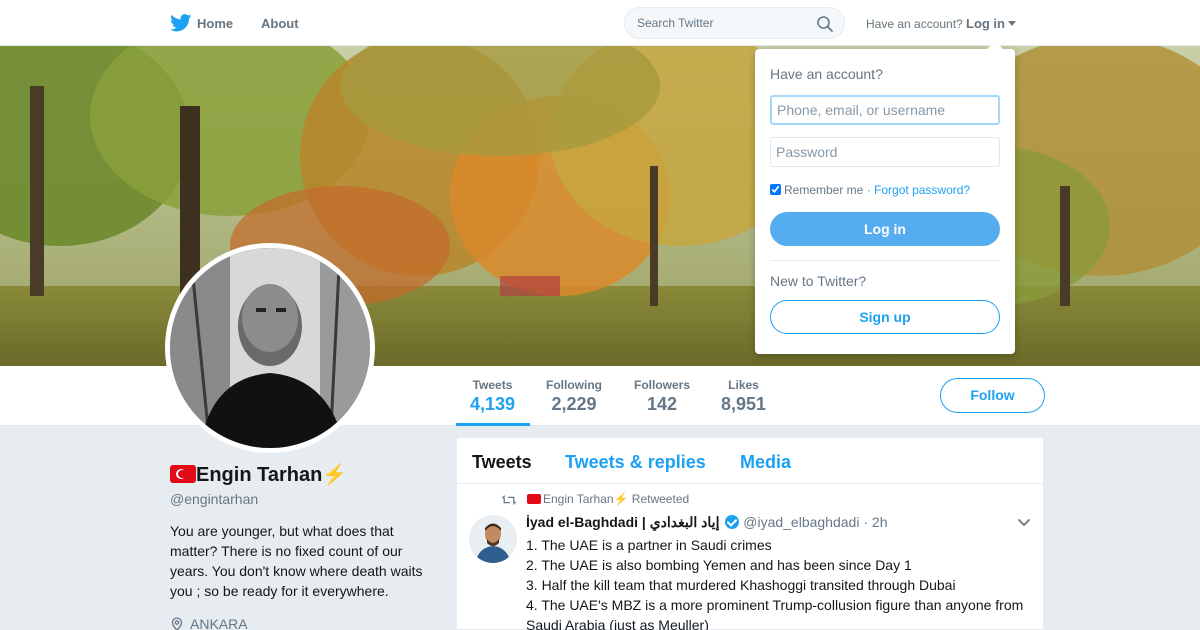 This screenshot has width=1200, height=630. Describe the element at coordinates (219, 623) in the screenshot. I see `location-text: ANKARA` at that location.